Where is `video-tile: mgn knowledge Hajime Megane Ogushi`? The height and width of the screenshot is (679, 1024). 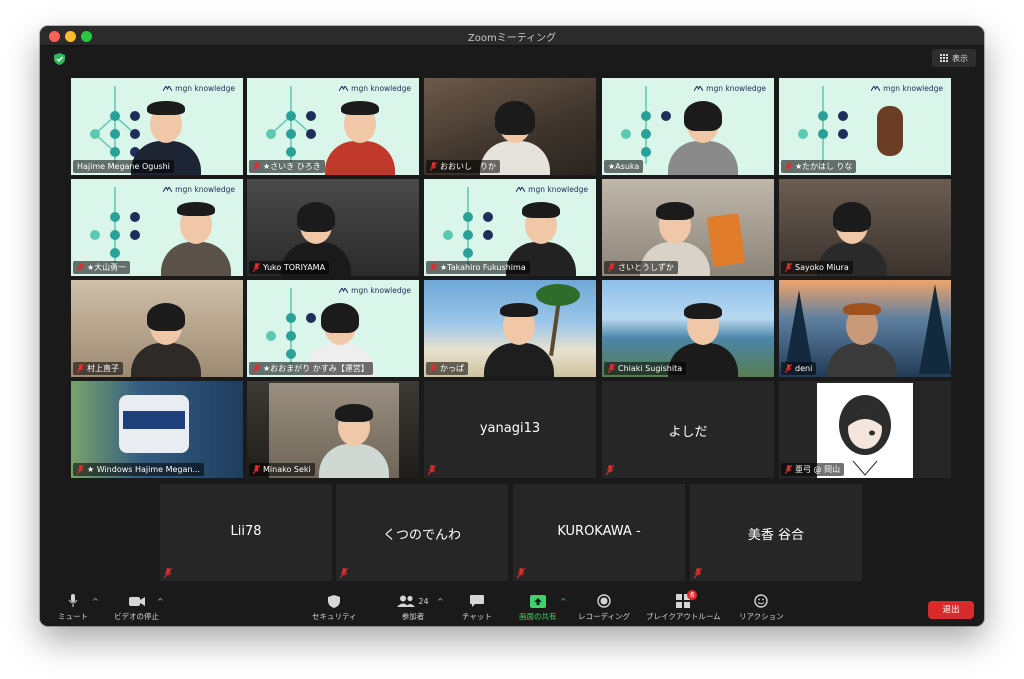 video-tile: mgn knowledge Hajime Megane Ogushi is located at coordinates (157, 126).